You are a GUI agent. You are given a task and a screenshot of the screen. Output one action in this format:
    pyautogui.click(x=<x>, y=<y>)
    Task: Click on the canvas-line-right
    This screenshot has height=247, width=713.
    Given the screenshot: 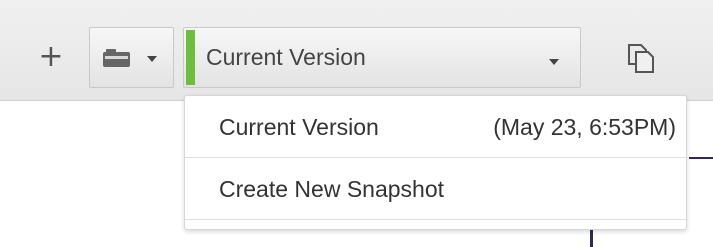 What is the action you would take?
    pyautogui.click(x=701, y=158)
    